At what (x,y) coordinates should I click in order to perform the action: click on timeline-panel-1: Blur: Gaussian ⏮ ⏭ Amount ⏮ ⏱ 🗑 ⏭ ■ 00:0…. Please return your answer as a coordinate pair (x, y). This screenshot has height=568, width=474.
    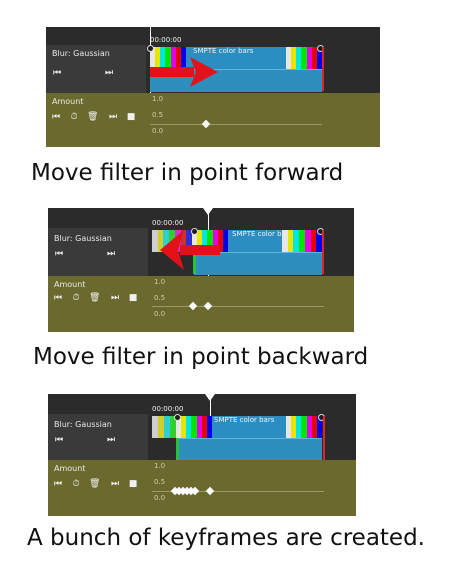
    Looking at the image, I should click on (213, 87).